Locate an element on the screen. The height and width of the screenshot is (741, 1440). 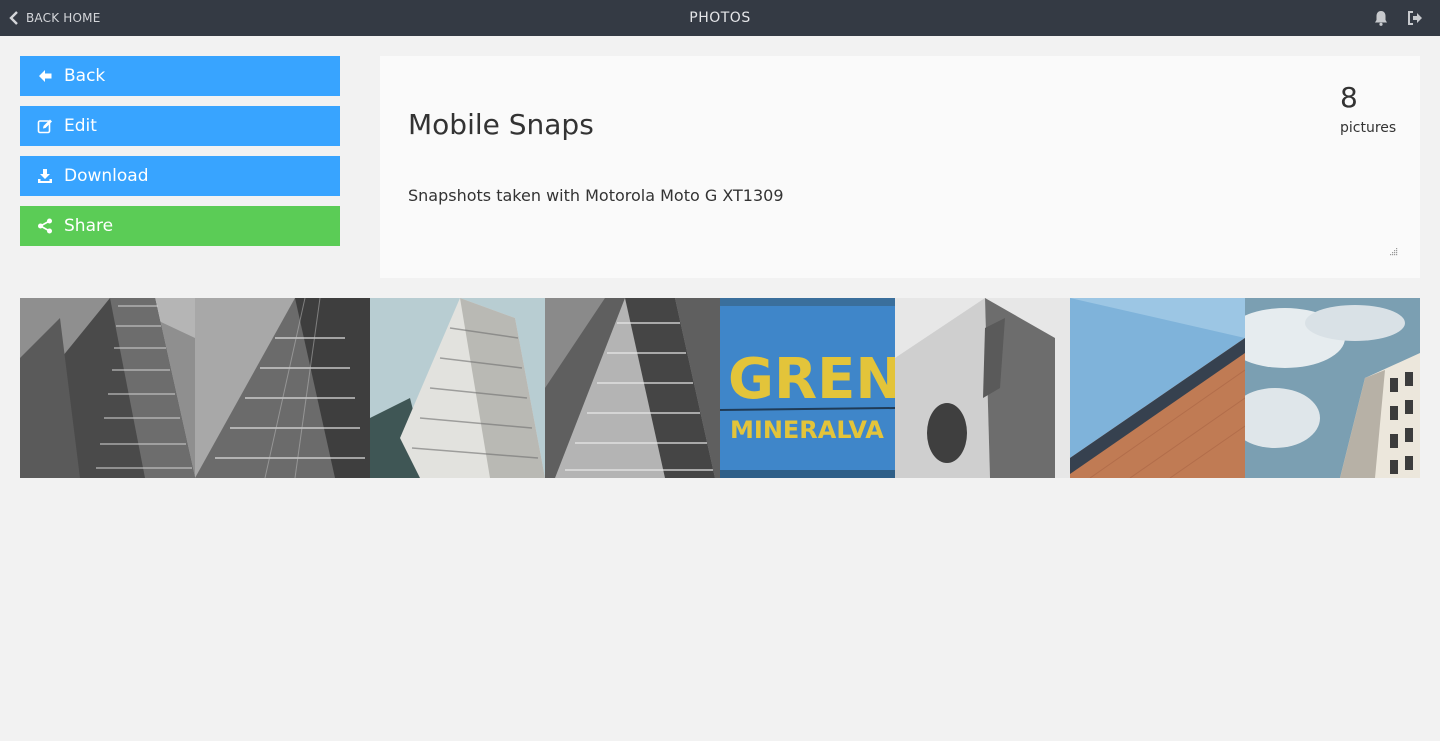
sign-text: MINERALVA is located at coordinates (807, 430).